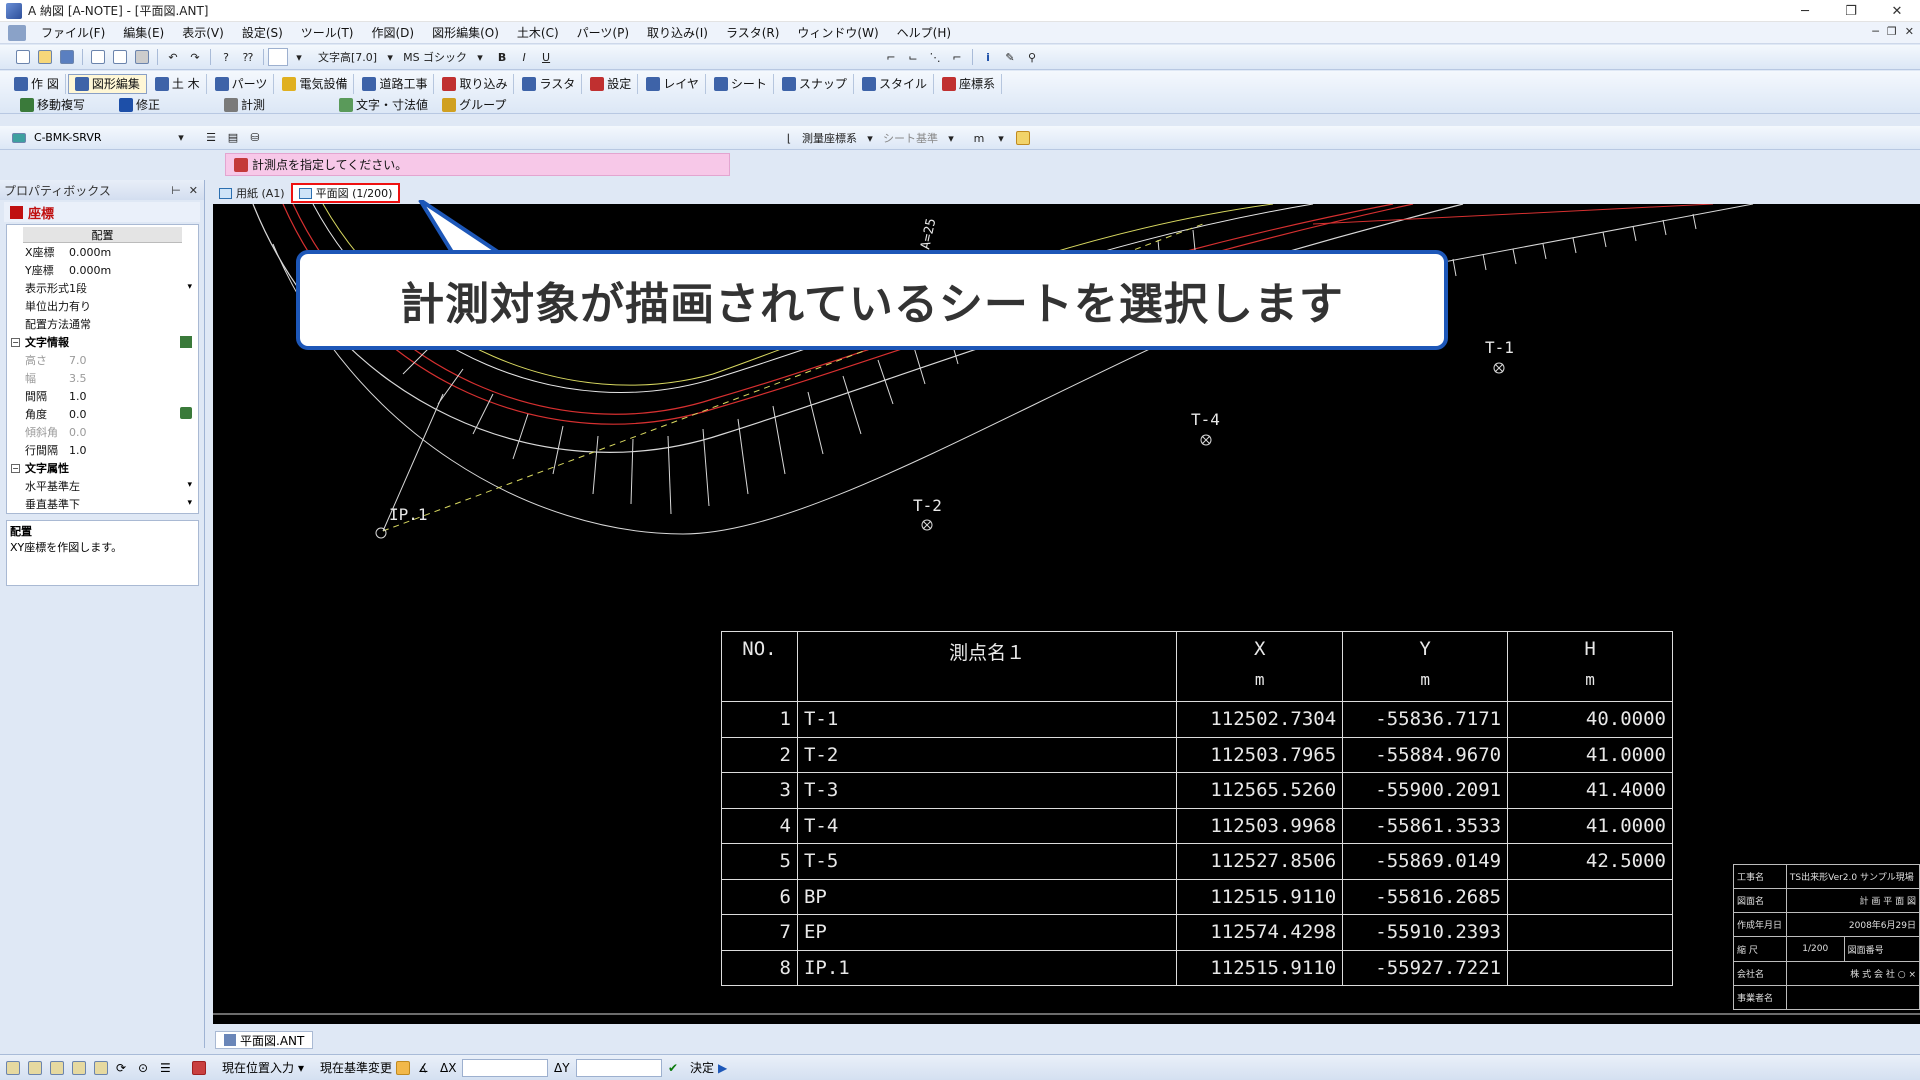 This screenshot has height=1080, width=1920. What do you see at coordinates (201, 1068) in the screenshot?
I see `grid-toggle-icon` at bounding box center [201, 1068].